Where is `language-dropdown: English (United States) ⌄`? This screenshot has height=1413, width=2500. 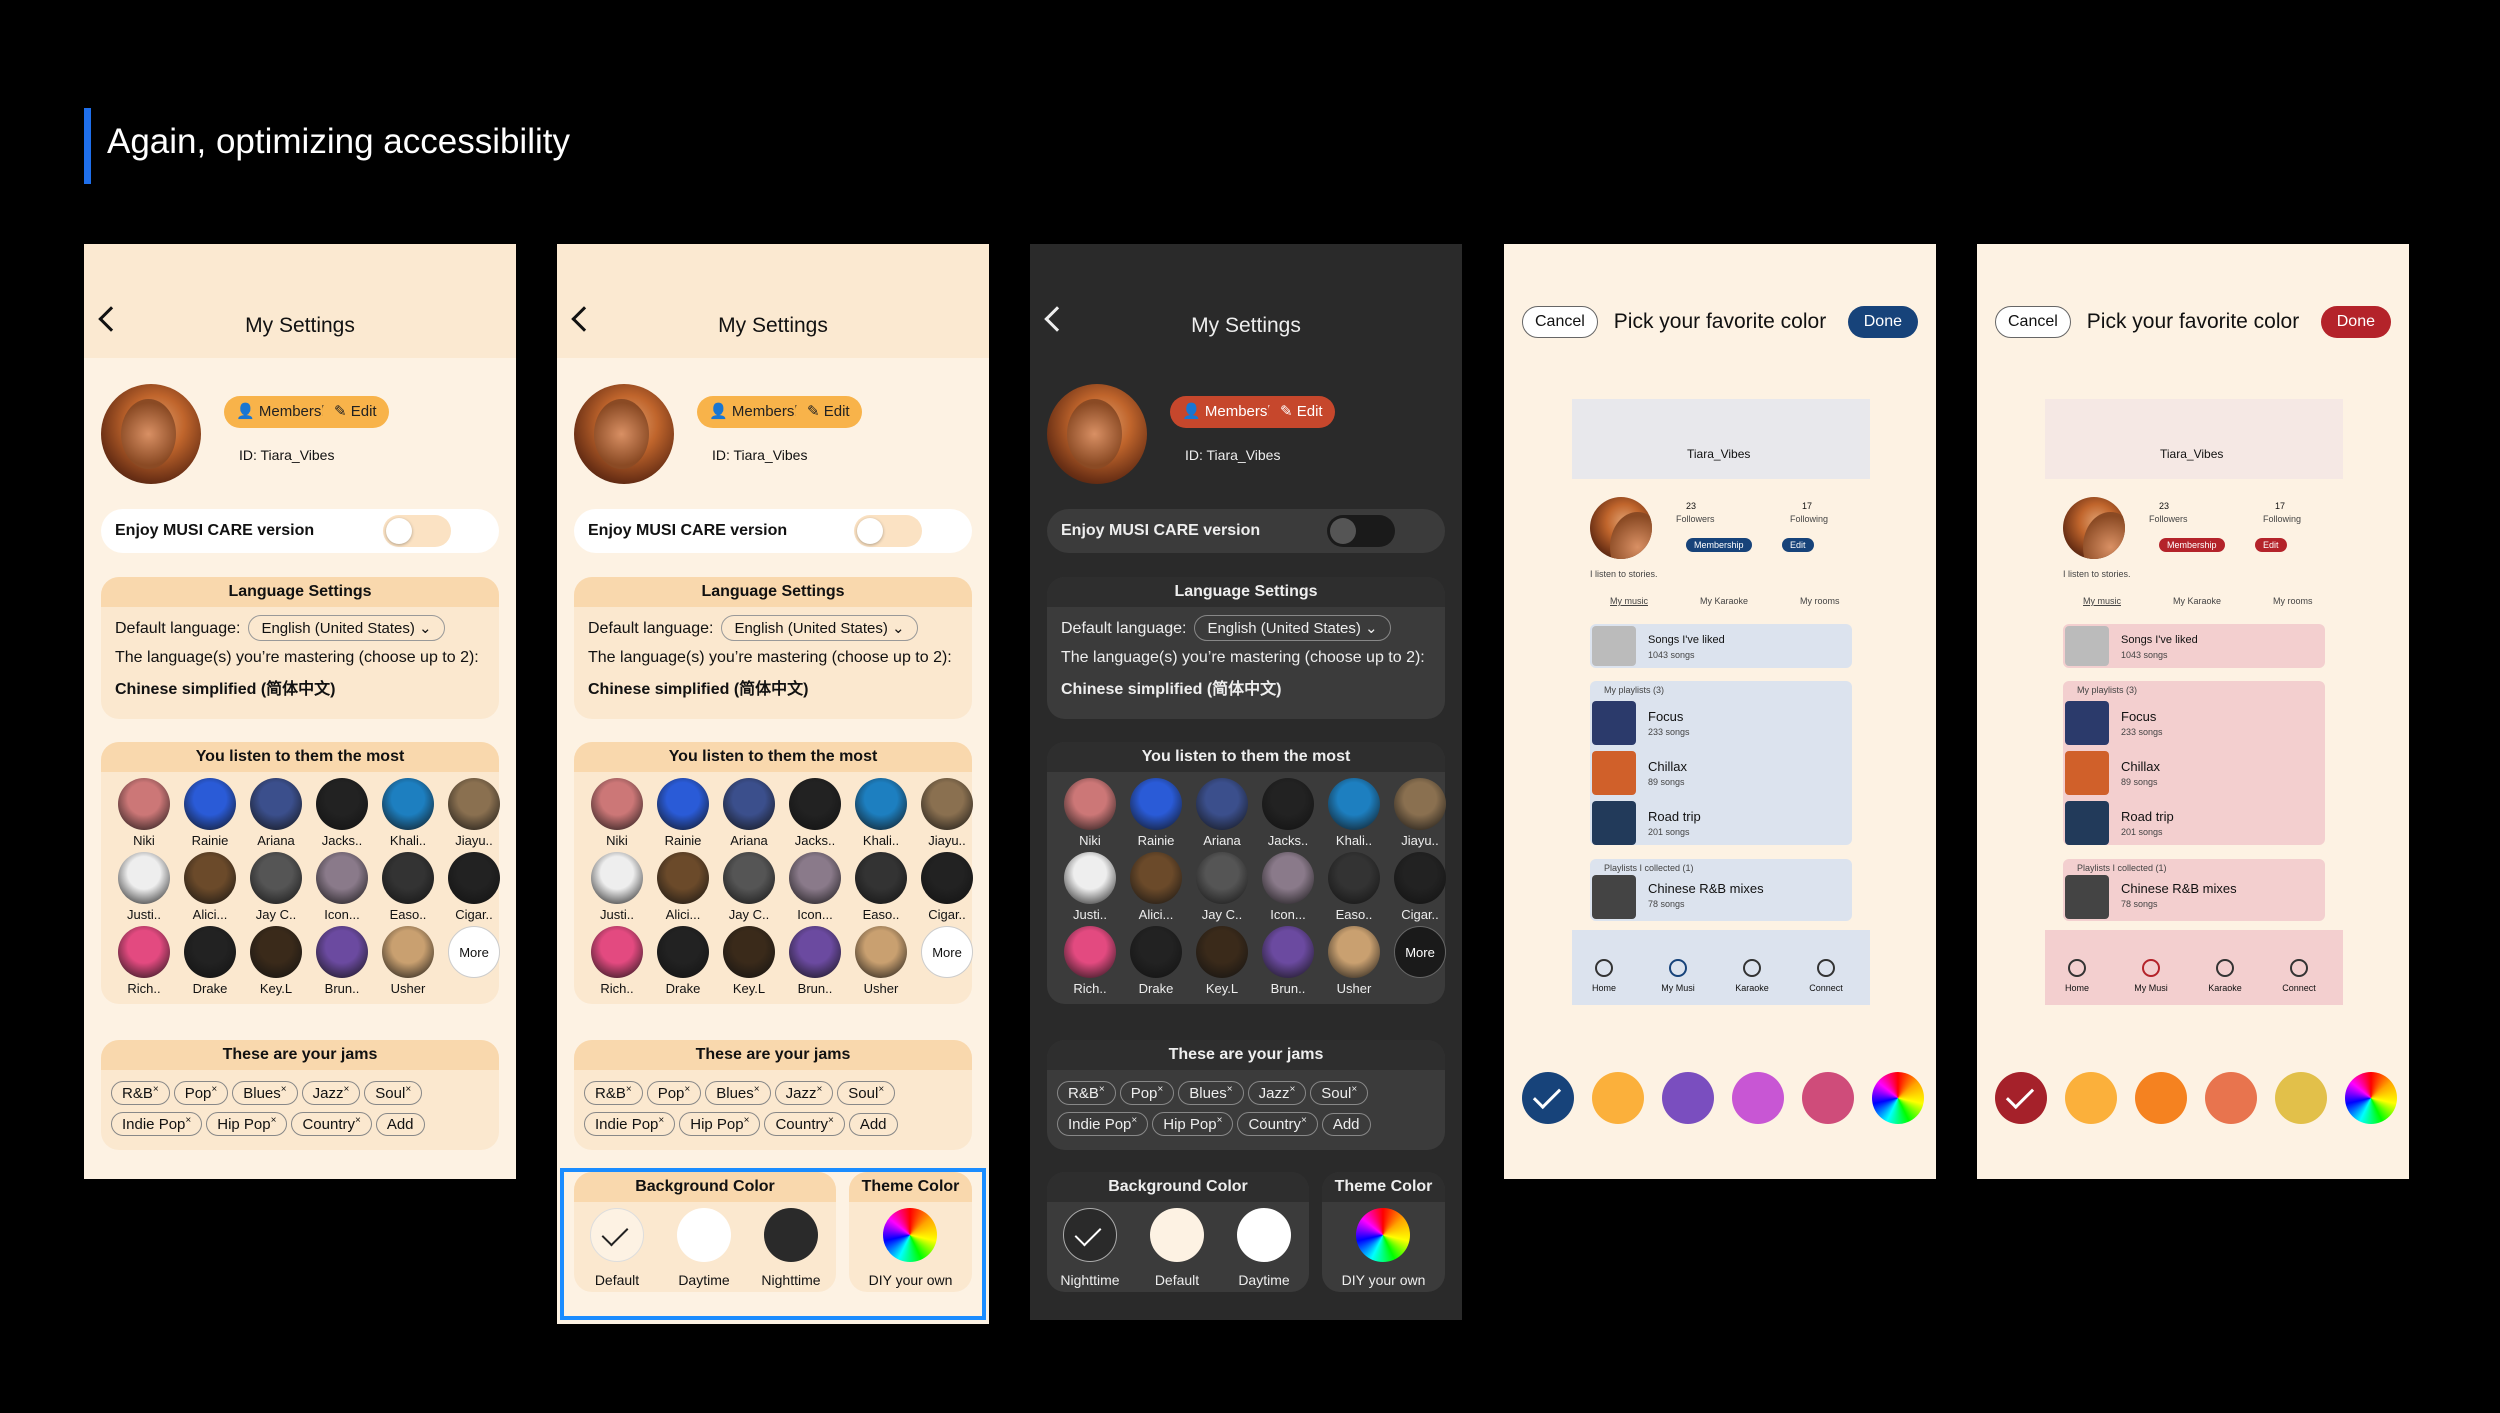
language-dropdown: English (United States) ⌄ is located at coordinates (346, 628).